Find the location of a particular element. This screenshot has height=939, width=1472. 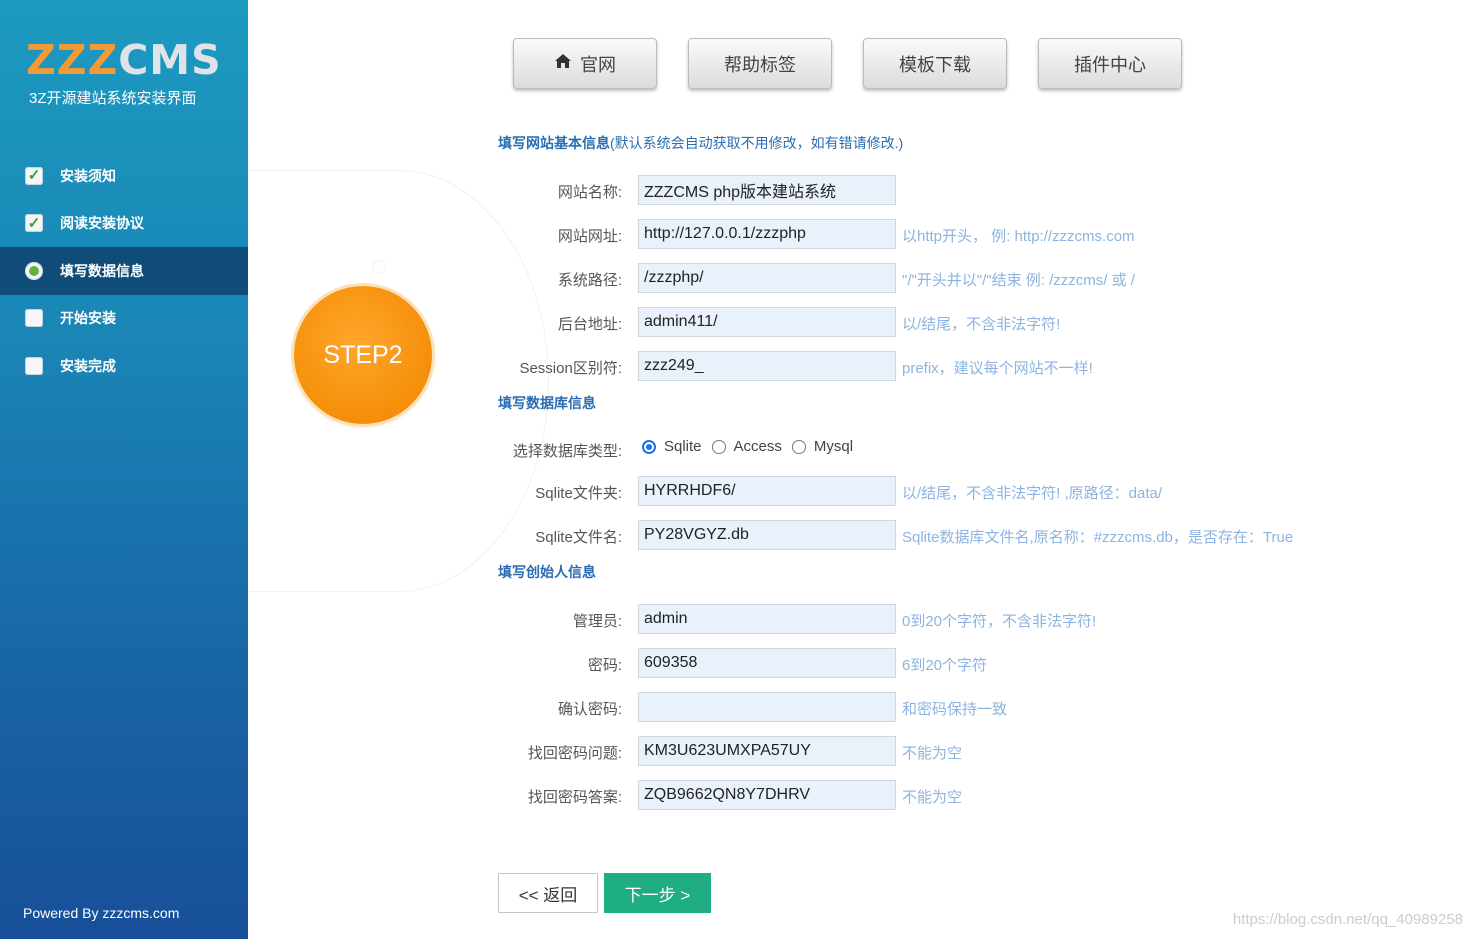

field-label: 后台地址: is located at coordinates (589, 324).